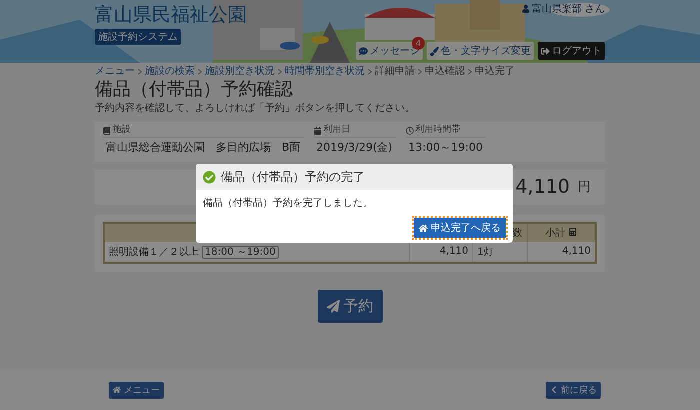 The height and width of the screenshot is (410, 700). Describe the element at coordinates (136, 390) in the screenshot. I see `menu-button: メニュー` at that location.